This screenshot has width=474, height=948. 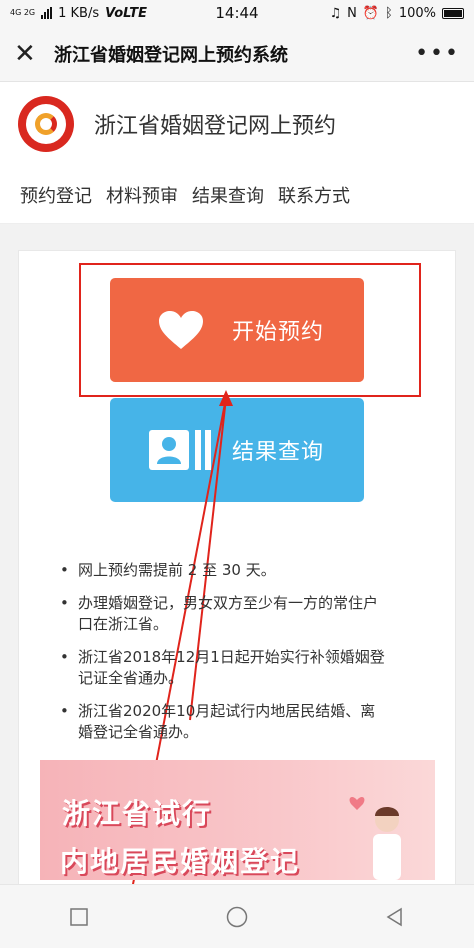 I want to click on couple-illustration, so click(x=375, y=838).